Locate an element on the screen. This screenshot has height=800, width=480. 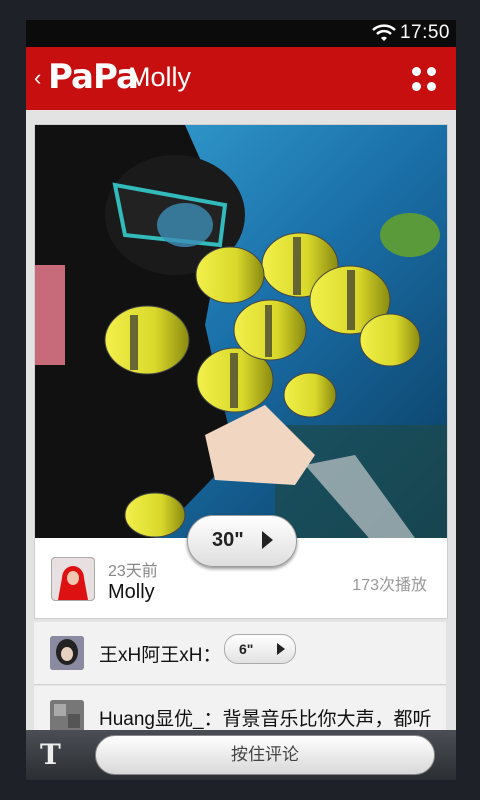
voice-comment-button: 6" is located at coordinates (260, 649).